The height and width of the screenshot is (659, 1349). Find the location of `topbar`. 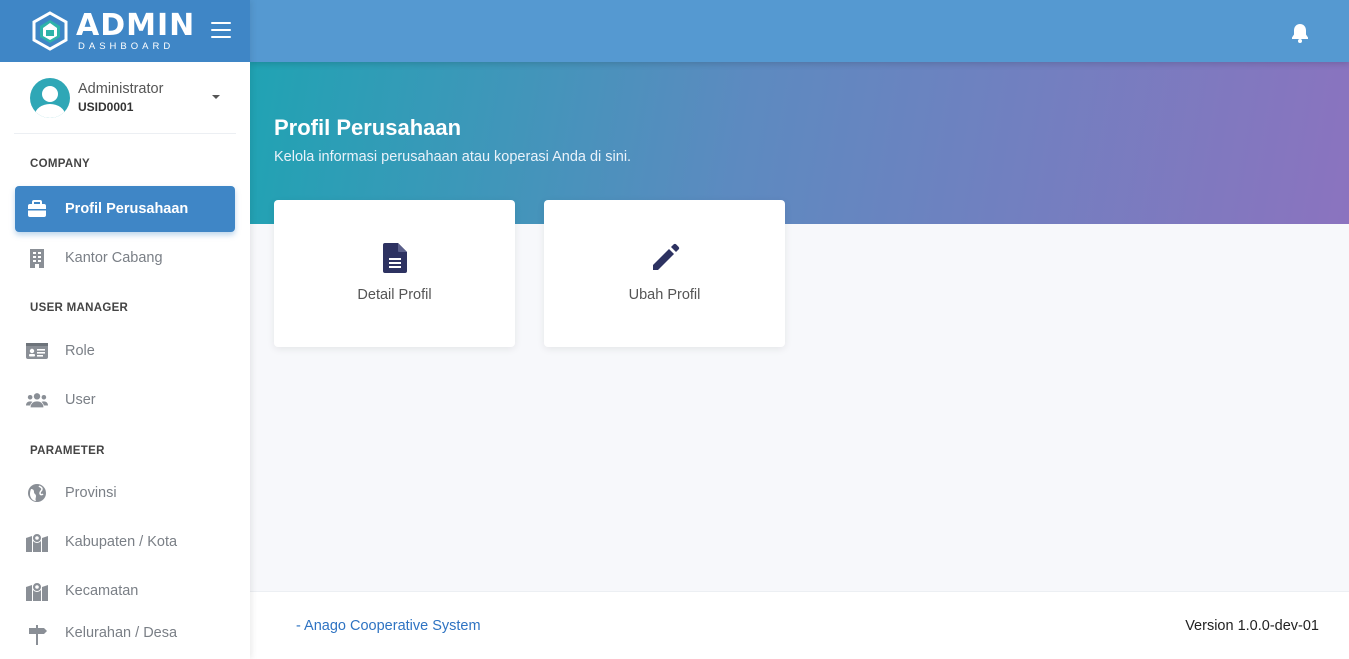

topbar is located at coordinates (799, 31).